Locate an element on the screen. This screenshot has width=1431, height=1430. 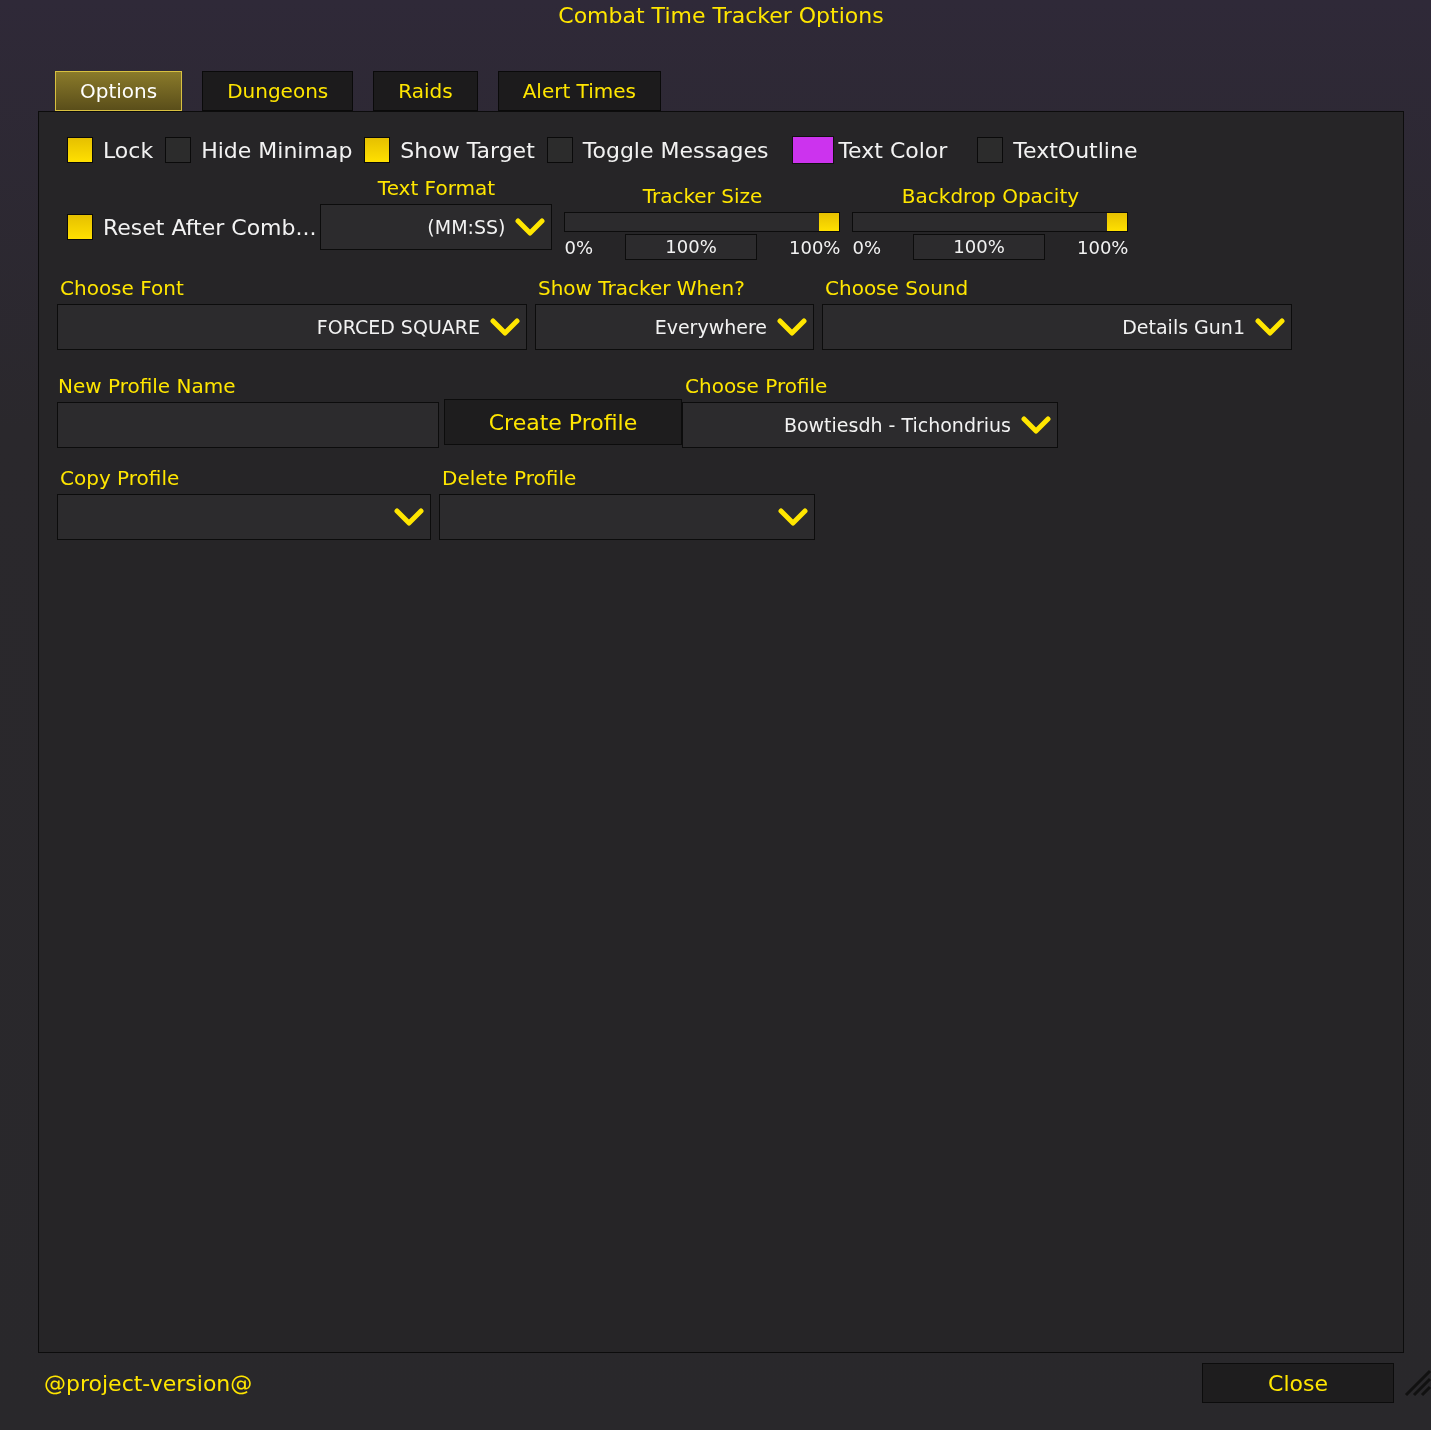
field-label: Choose Sound is located at coordinates (897, 288).